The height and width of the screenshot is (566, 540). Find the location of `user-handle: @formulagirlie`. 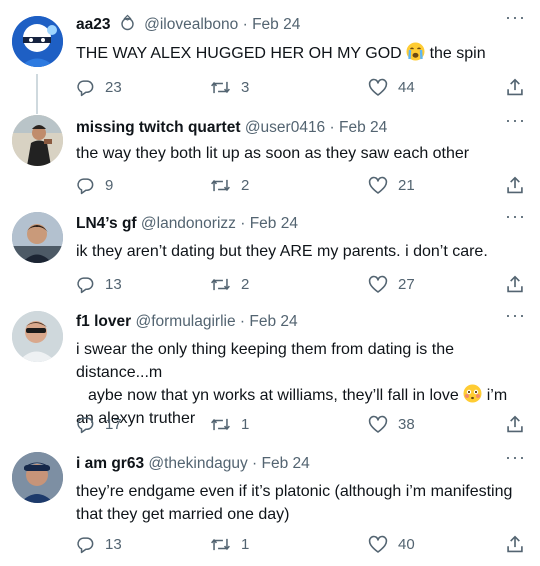

user-handle: @formulagirlie is located at coordinates (185, 321).